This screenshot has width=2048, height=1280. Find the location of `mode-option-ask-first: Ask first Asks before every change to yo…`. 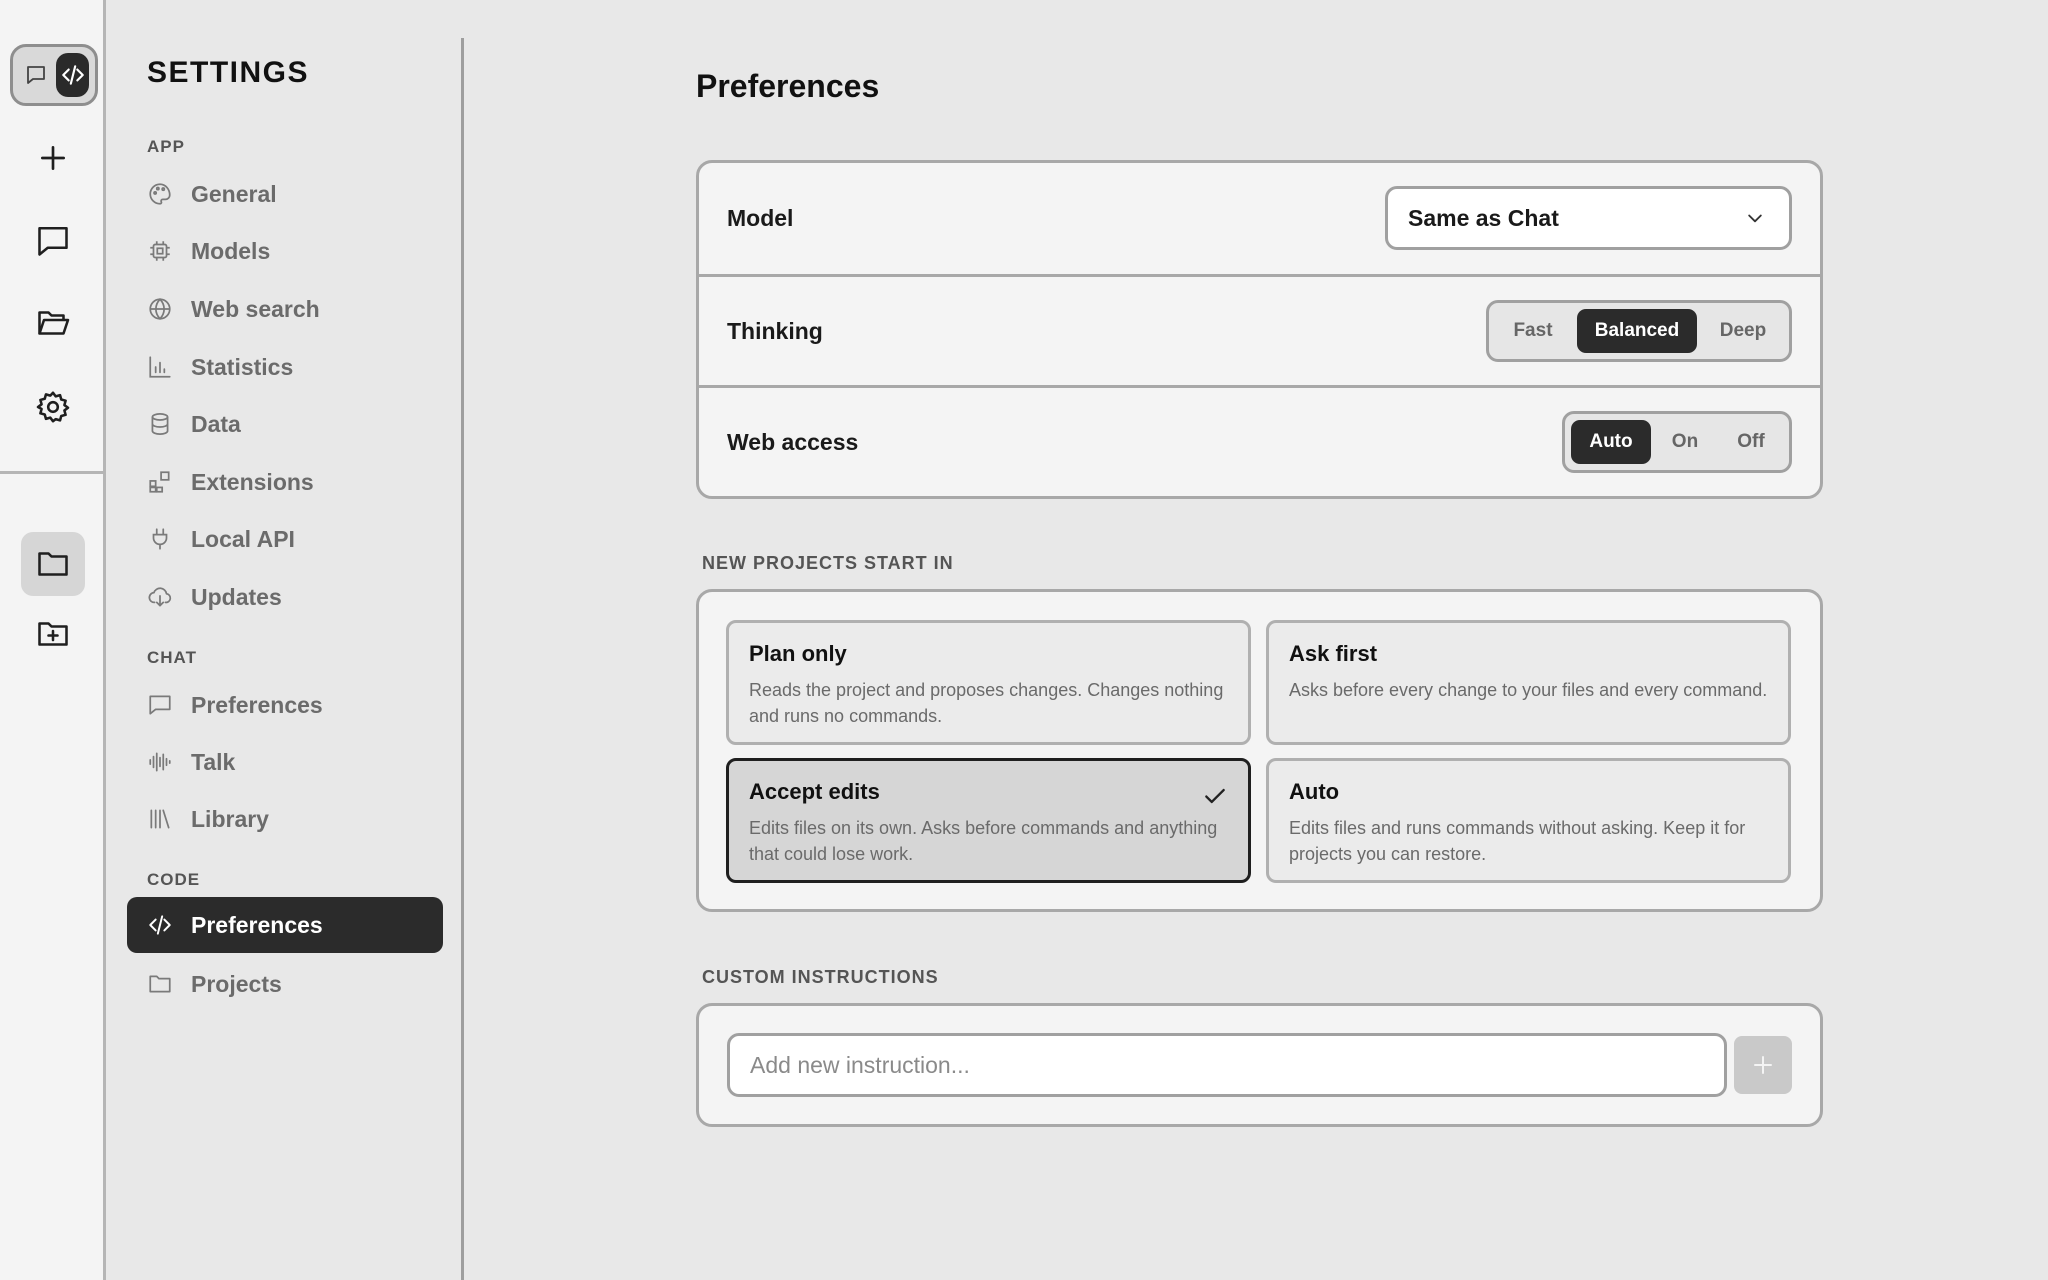

mode-option-ask-first: Ask first Asks before every change to yo… is located at coordinates (1528, 682).